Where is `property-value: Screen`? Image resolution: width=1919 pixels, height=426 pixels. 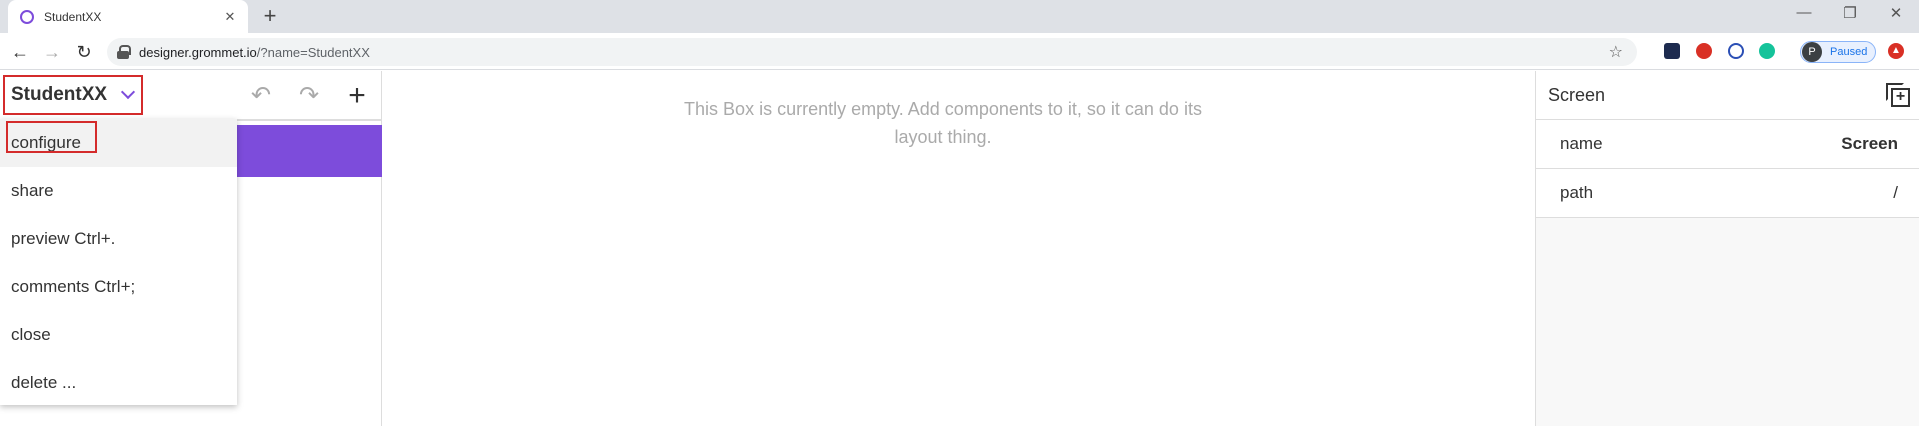
property-value: Screen is located at coordinates (1869, 143).